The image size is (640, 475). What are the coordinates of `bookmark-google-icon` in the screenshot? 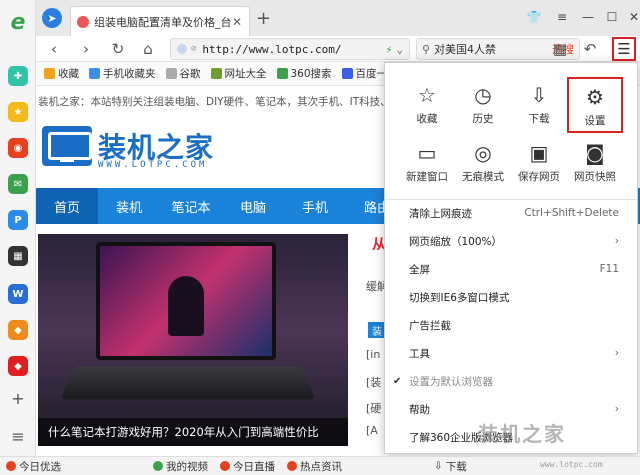 It's located at (171, 73).